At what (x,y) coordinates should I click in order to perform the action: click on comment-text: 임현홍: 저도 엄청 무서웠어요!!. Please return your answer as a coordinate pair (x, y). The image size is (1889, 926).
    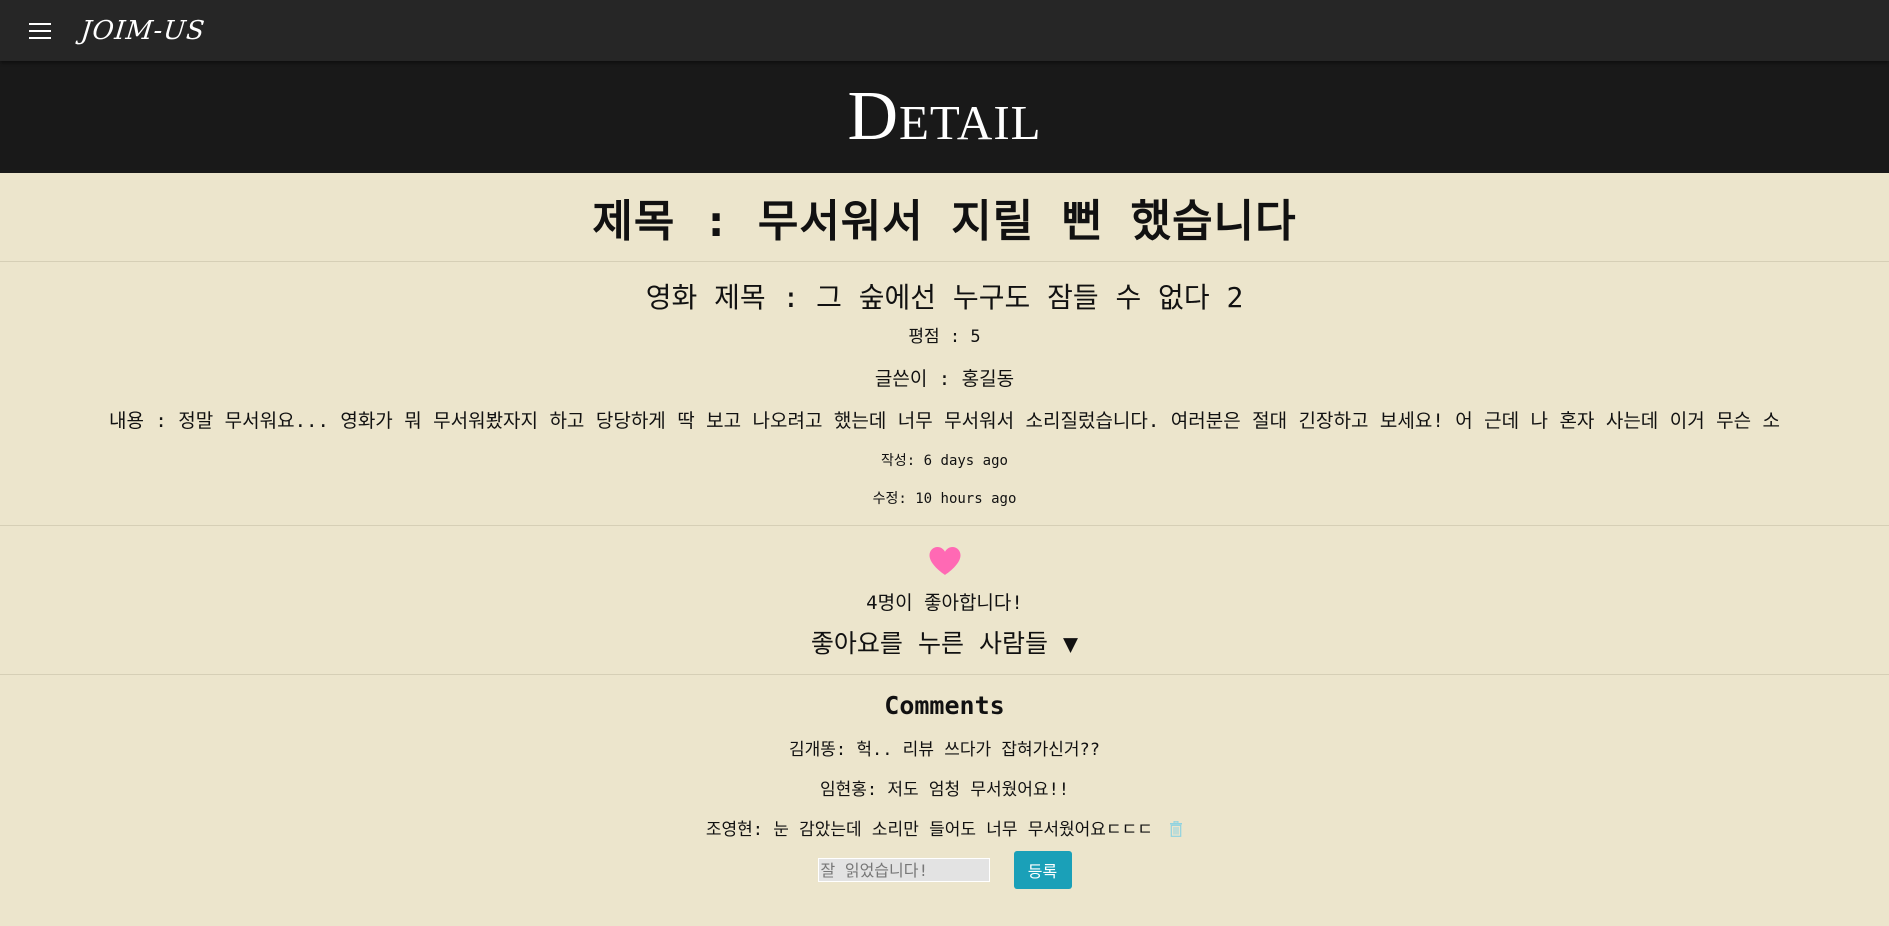
    Looking at the image, I should click on (944, 790).